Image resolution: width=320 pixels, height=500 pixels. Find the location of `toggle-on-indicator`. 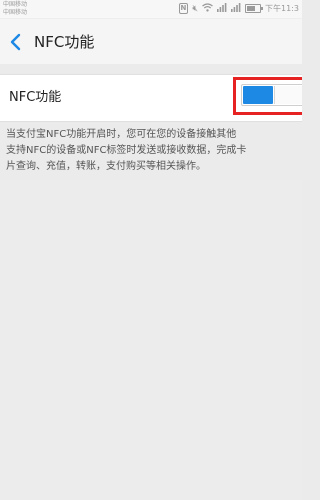

toggle-on-indicator is located at coordinates (258, 95).